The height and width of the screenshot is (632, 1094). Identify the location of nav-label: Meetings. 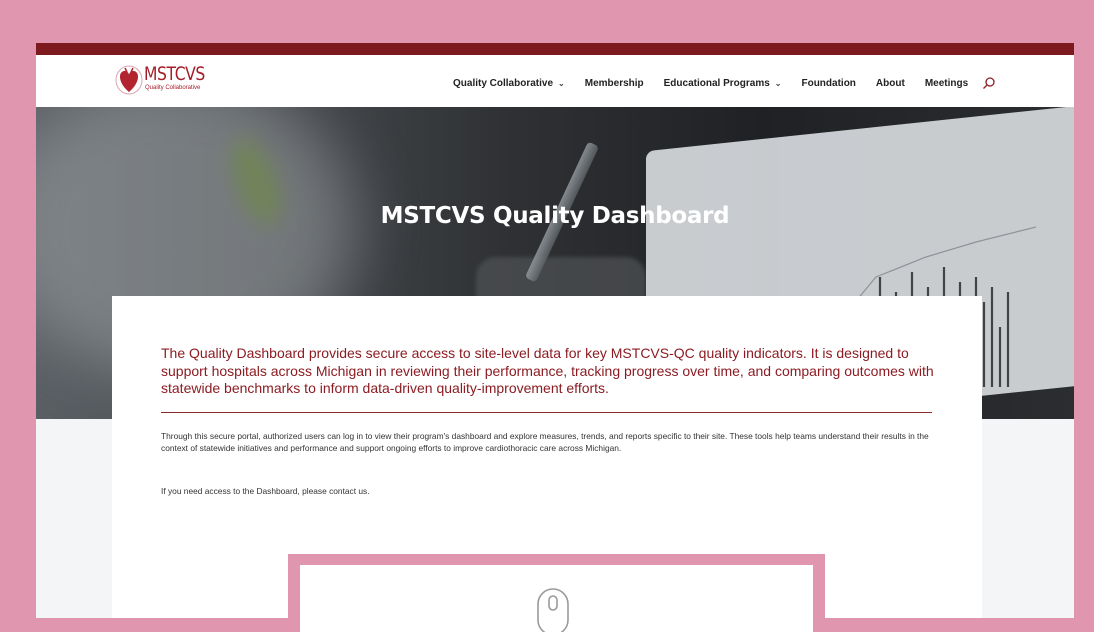
(946, 83).